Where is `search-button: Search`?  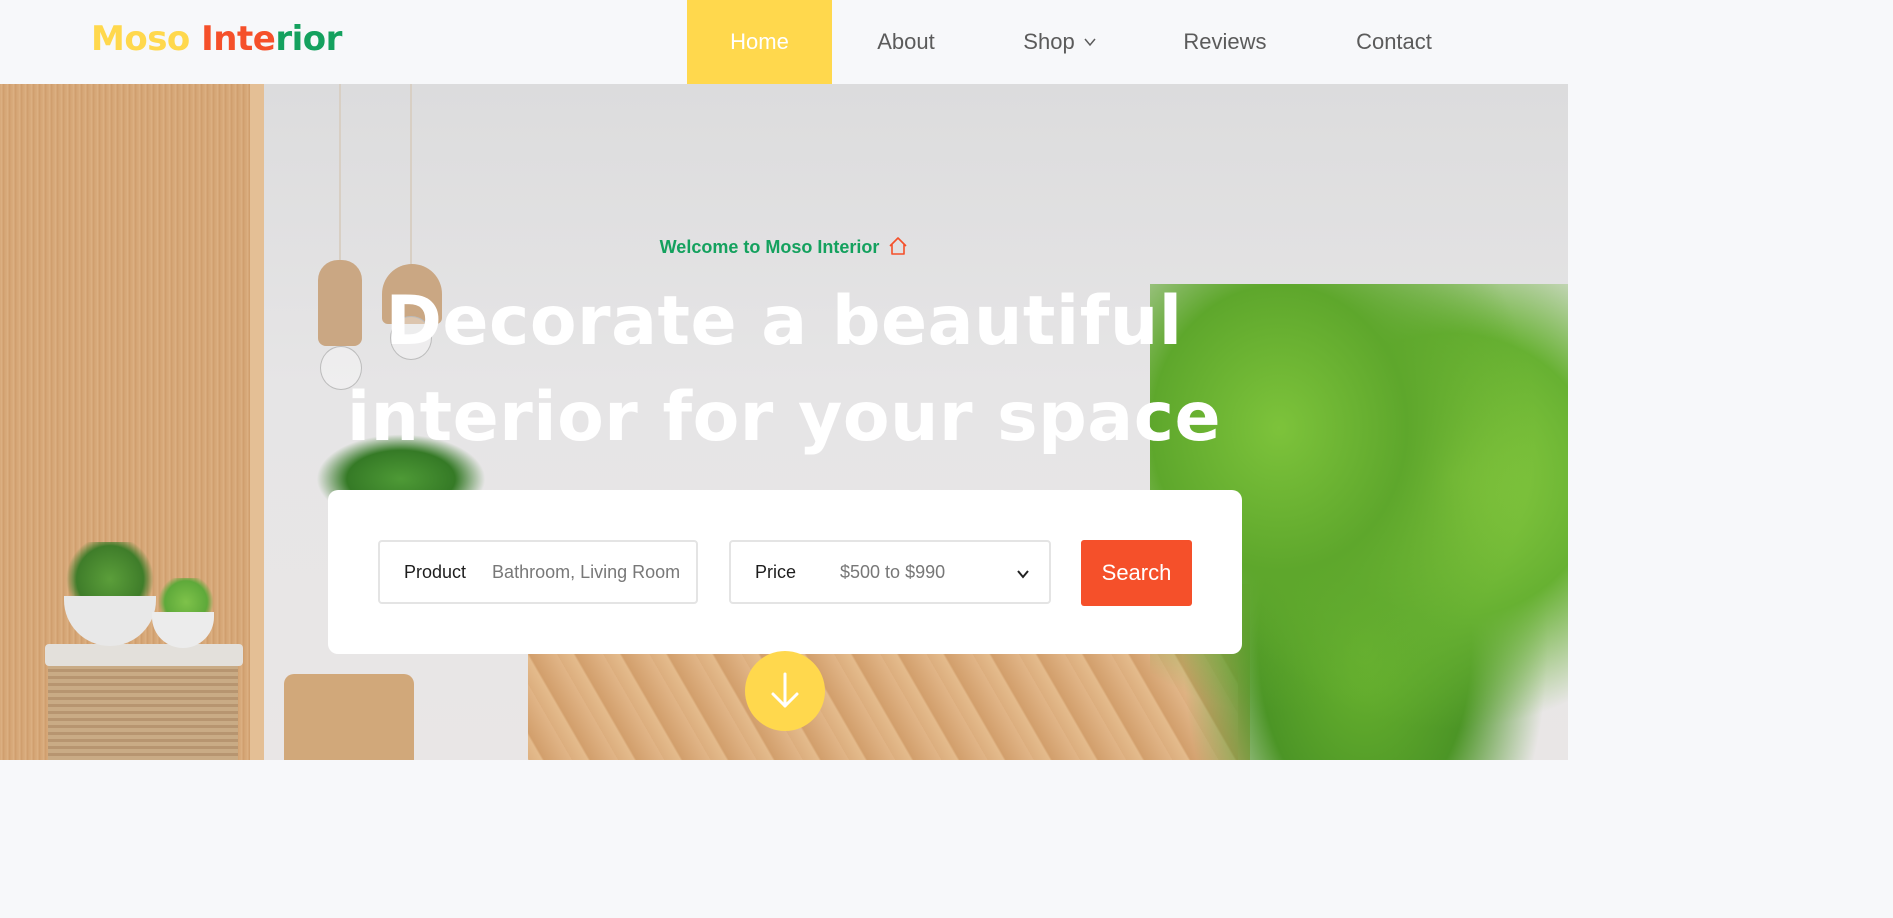
search-button: Search is located at coordinates (1136, 573).